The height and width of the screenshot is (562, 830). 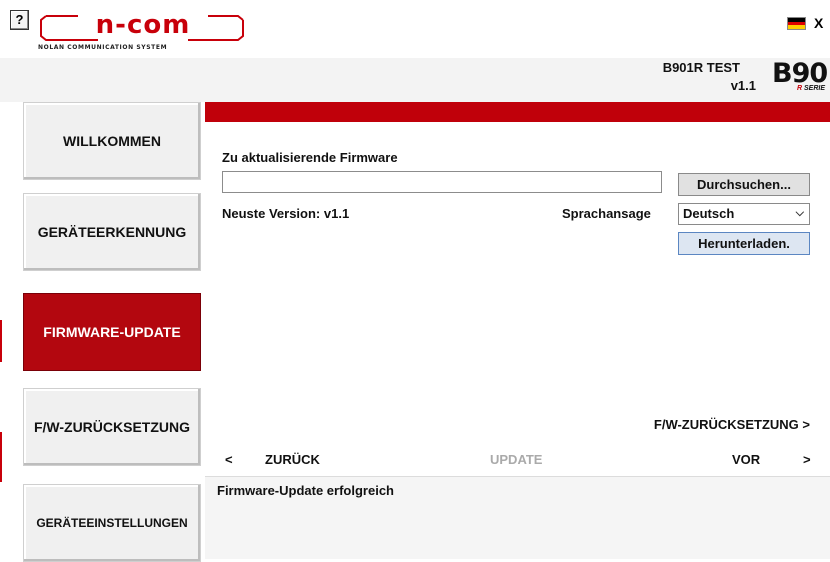 I want to click on sidebar-item-fw-reset: F/W-ZURÜCKSETZUNG, so click(x=112, y=427).